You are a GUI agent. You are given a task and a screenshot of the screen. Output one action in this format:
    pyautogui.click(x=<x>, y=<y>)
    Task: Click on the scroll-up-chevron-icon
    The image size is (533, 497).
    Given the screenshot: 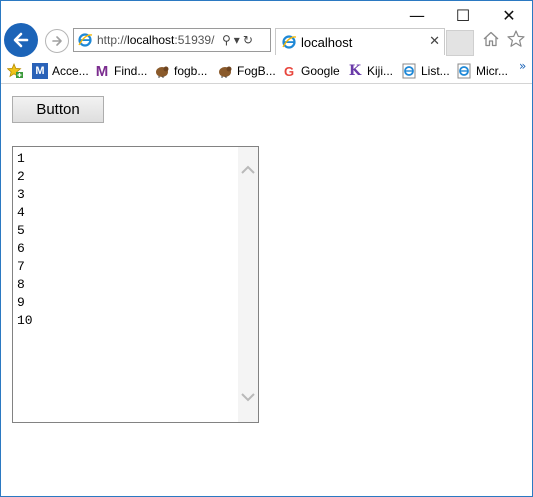 What is the action you would take?
    pyautogui.click(x=248, y=170)
    